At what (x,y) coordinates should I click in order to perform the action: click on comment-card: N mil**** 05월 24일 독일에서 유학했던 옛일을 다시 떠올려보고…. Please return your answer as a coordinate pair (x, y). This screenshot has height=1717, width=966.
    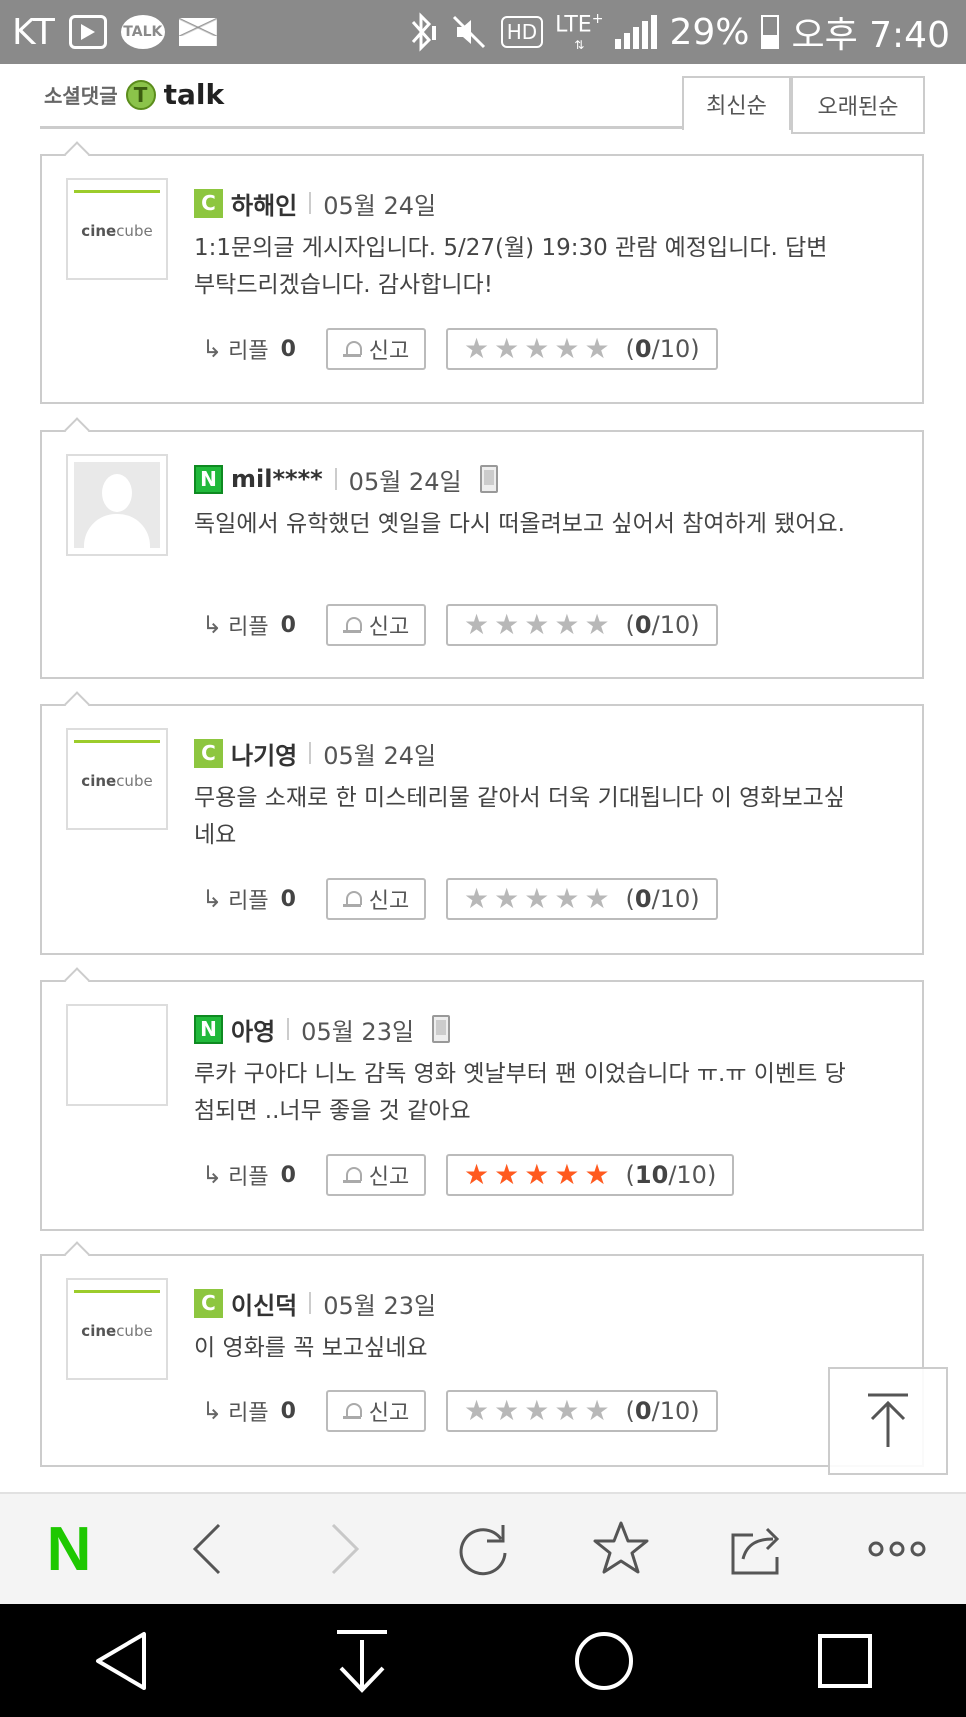
    Looking at the image, I should click on (482, 554).